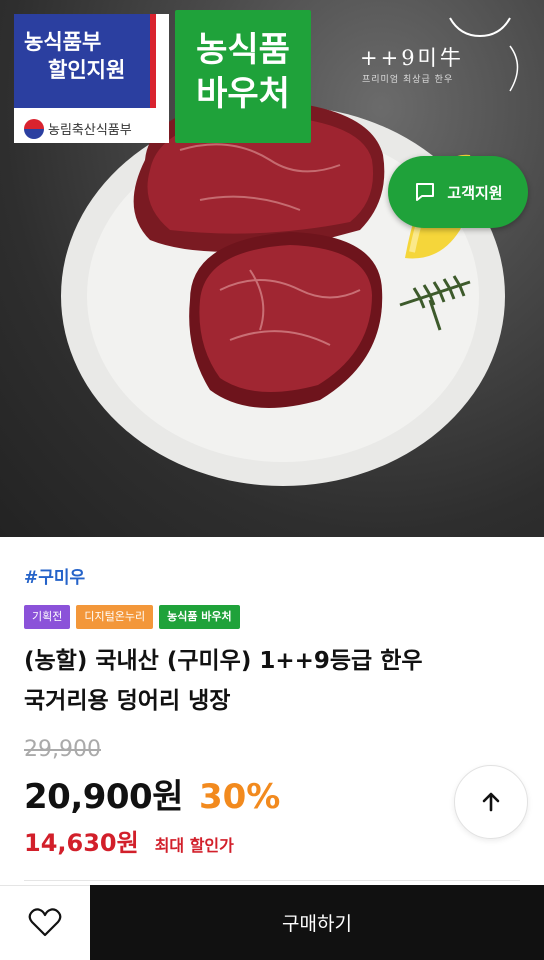 The height and width of the screenshot is (960, 544). I want to click on ministry-discount-label: 농식품부 할인지원, so click(85, 61).